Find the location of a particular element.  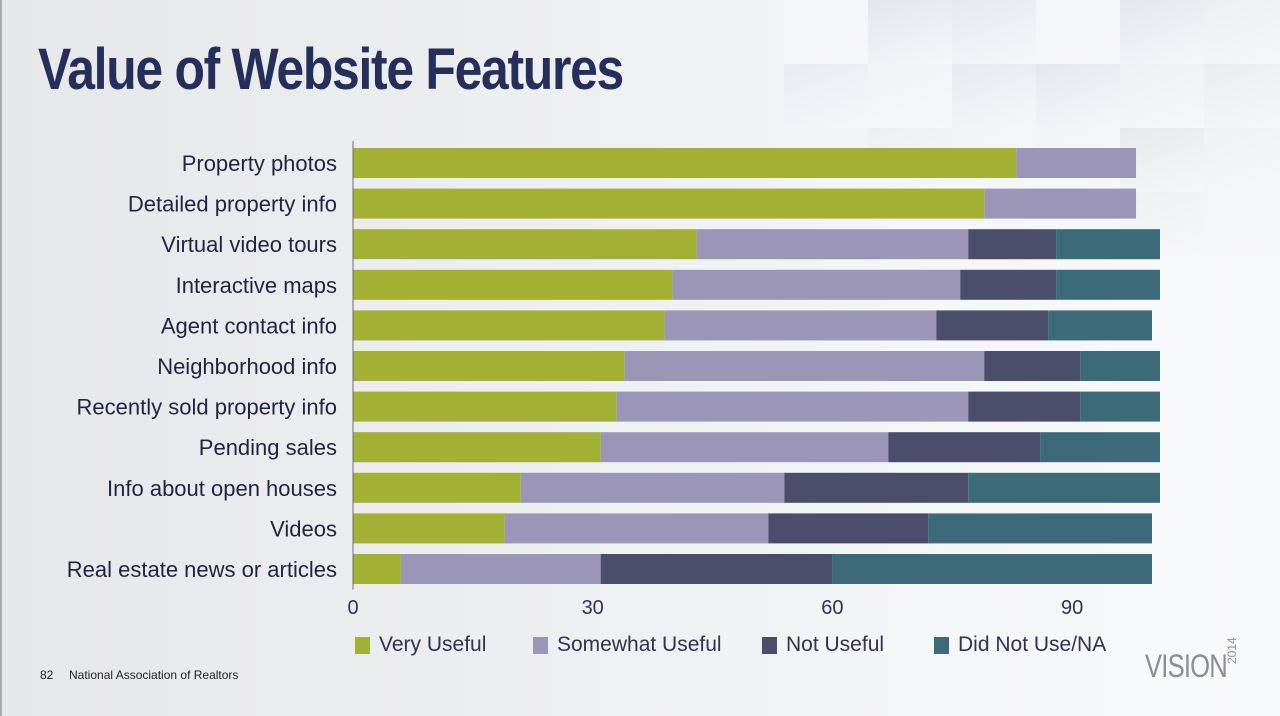

x-tick-label: 30 is located at coordinates (593, 608).